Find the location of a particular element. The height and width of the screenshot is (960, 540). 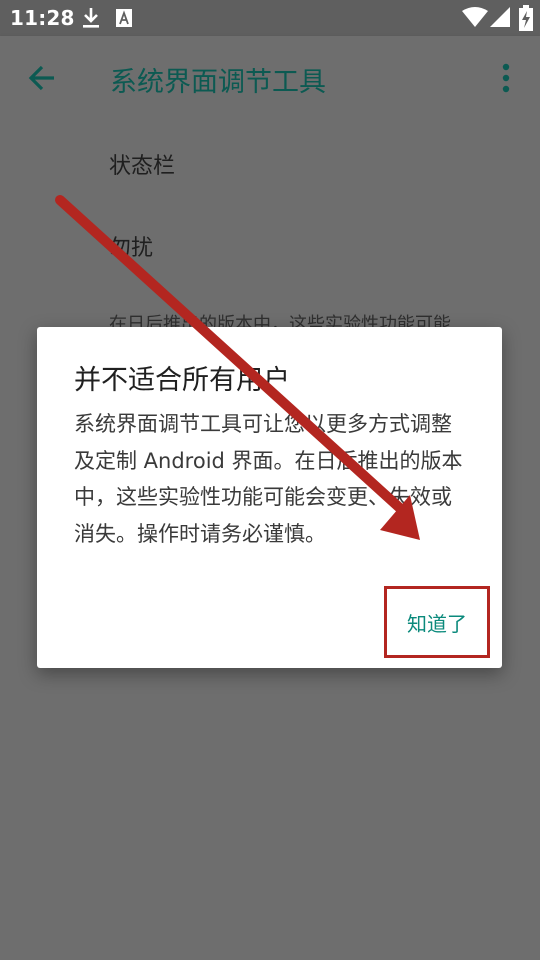

overflow-menu-button is located at coordinates (506, 78).